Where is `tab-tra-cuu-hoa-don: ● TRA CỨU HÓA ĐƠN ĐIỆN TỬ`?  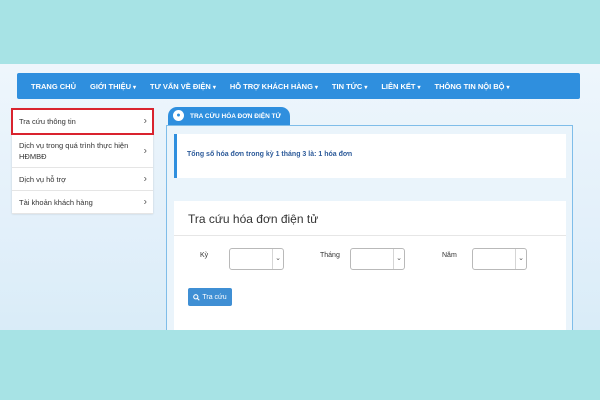 tab-tra-cuu-hoa-don: ● TRA CỨU HÓA ĐƠN ĐIỆN TỬ is located at coordinates (229, 116).